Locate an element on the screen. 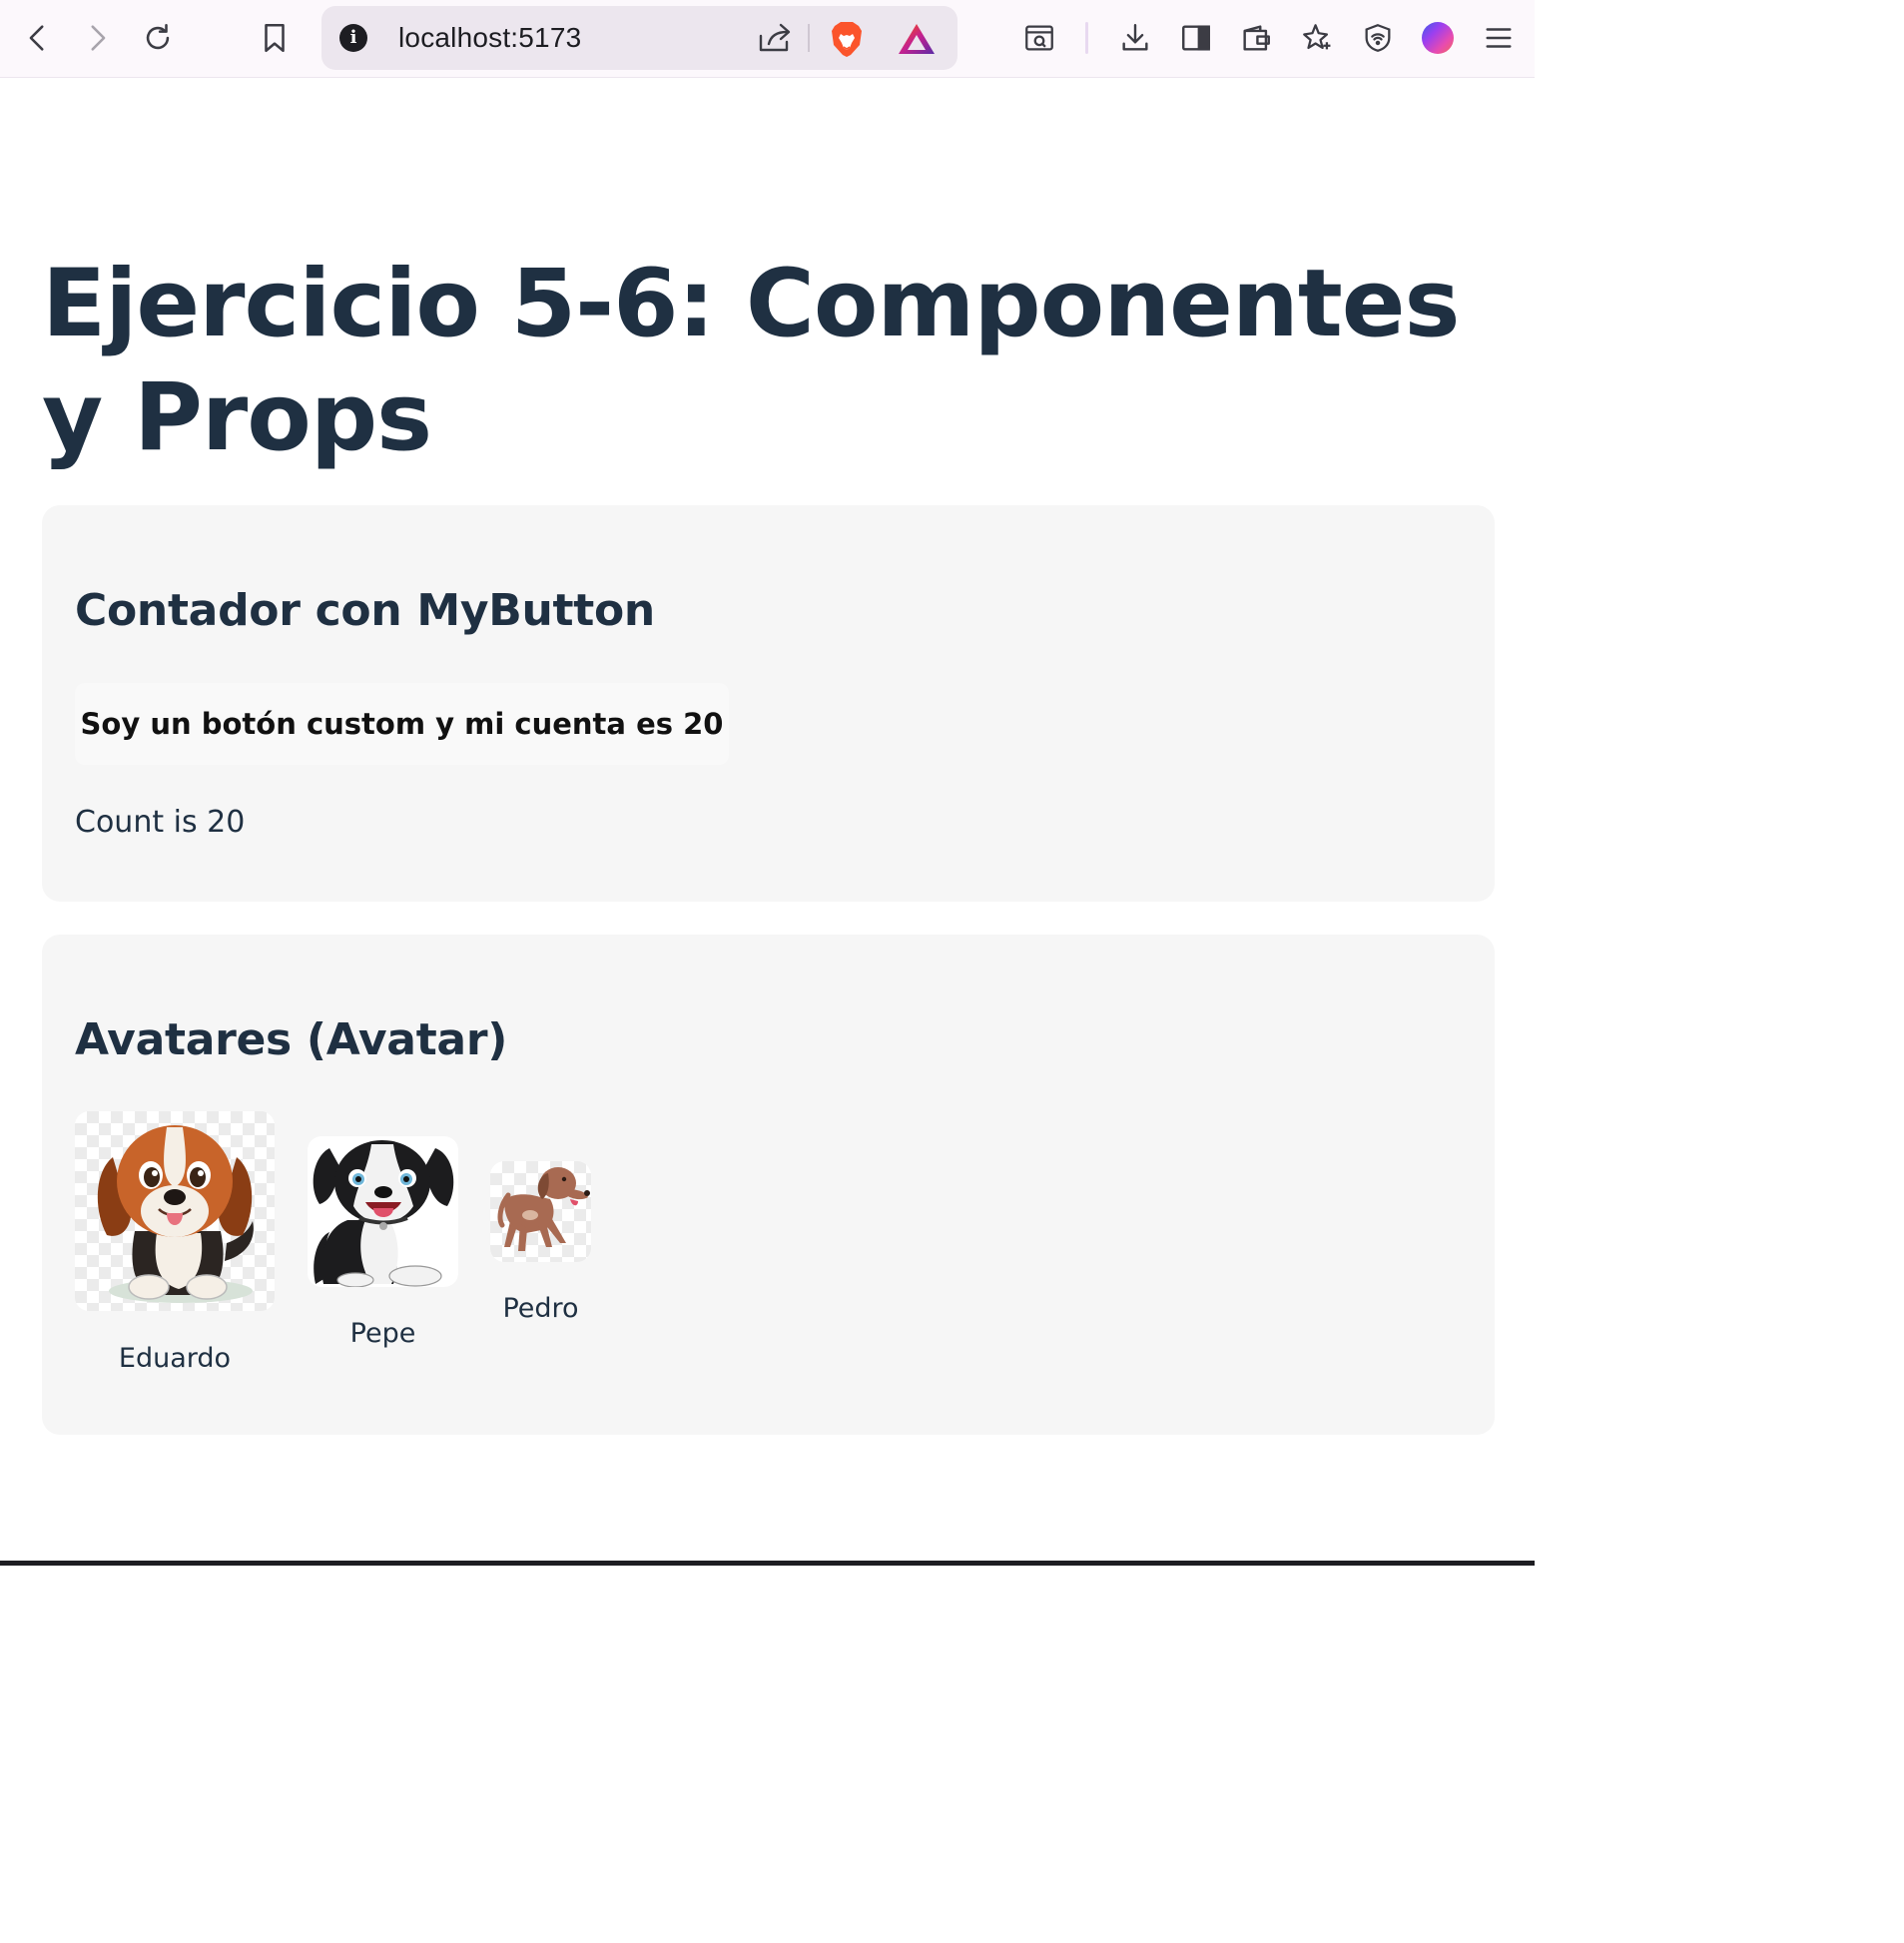 This screenshot has height=1943, width=1904. avatars-heading: Avatares (Avatar) is located at coordinates (291, 1039).